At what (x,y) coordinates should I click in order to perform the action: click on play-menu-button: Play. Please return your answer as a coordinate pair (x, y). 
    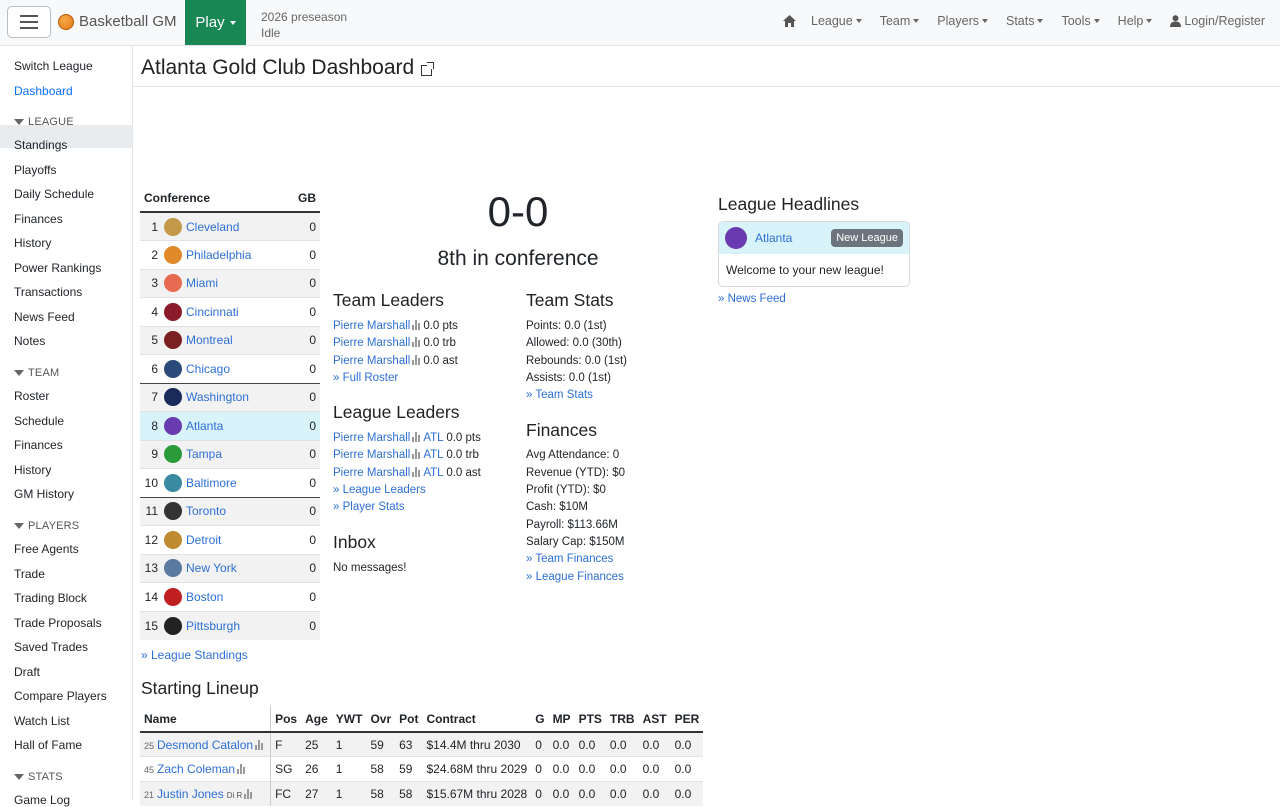
    Looking at the image, I should click on (215, 22).